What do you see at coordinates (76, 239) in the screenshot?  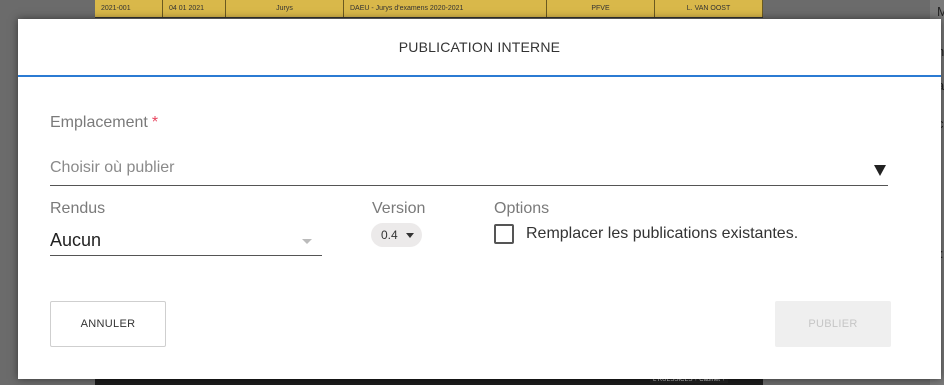 I see `rendus-value: Aucun` at bounding box center [76, 239].